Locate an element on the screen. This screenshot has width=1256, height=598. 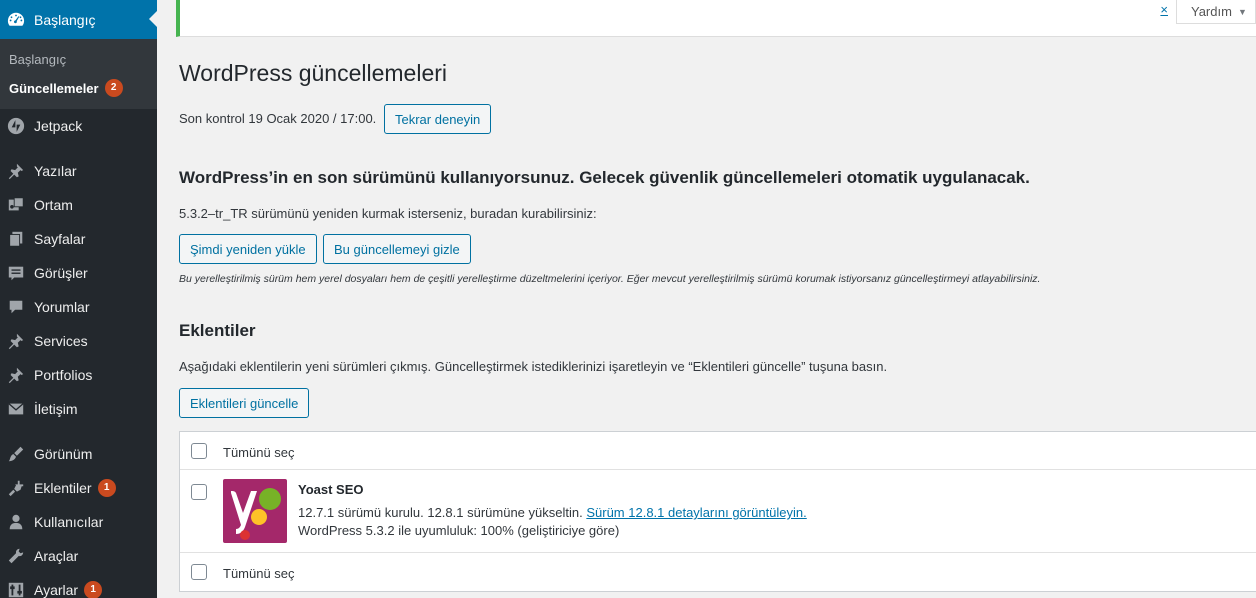
sidebar-item-users: Kullanıcılar is located at coordinates (78, 522).